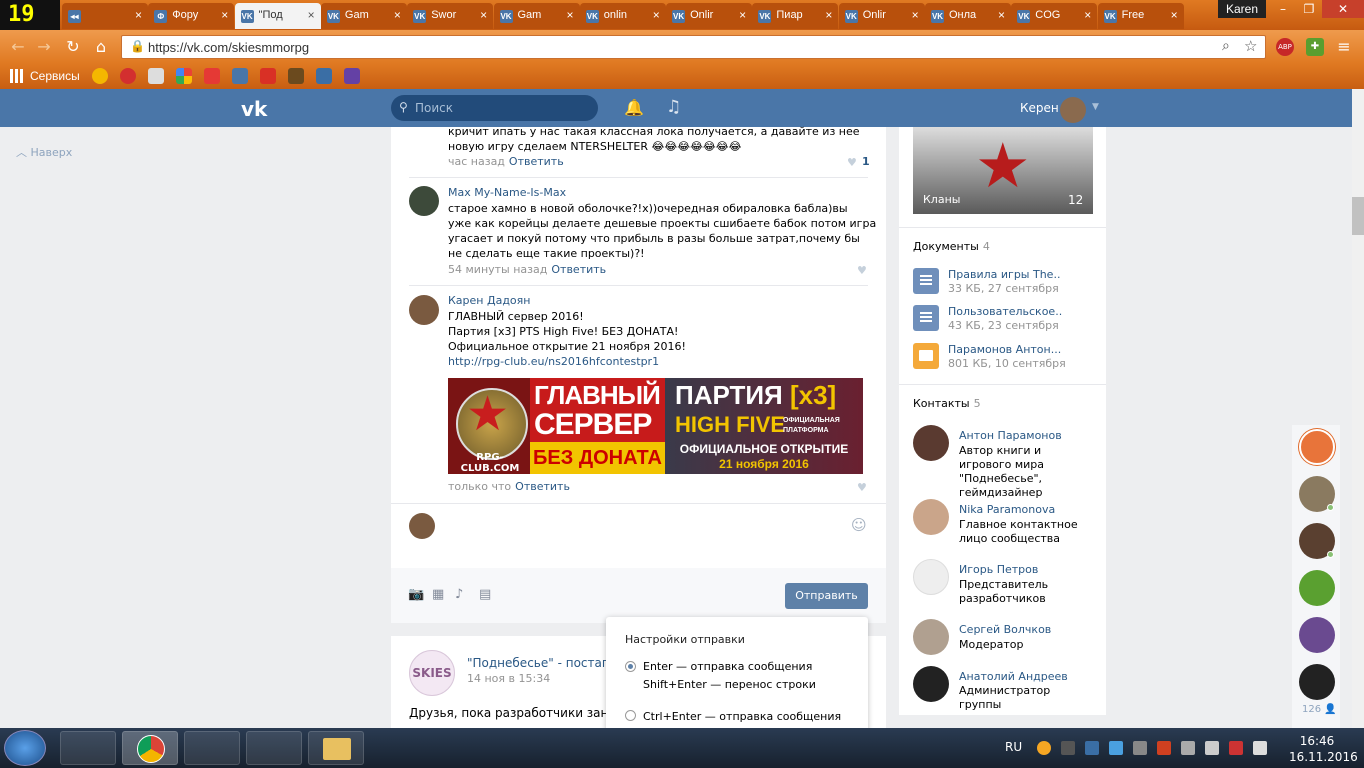  I want to click on radio-enter-send, so click(630, 666).